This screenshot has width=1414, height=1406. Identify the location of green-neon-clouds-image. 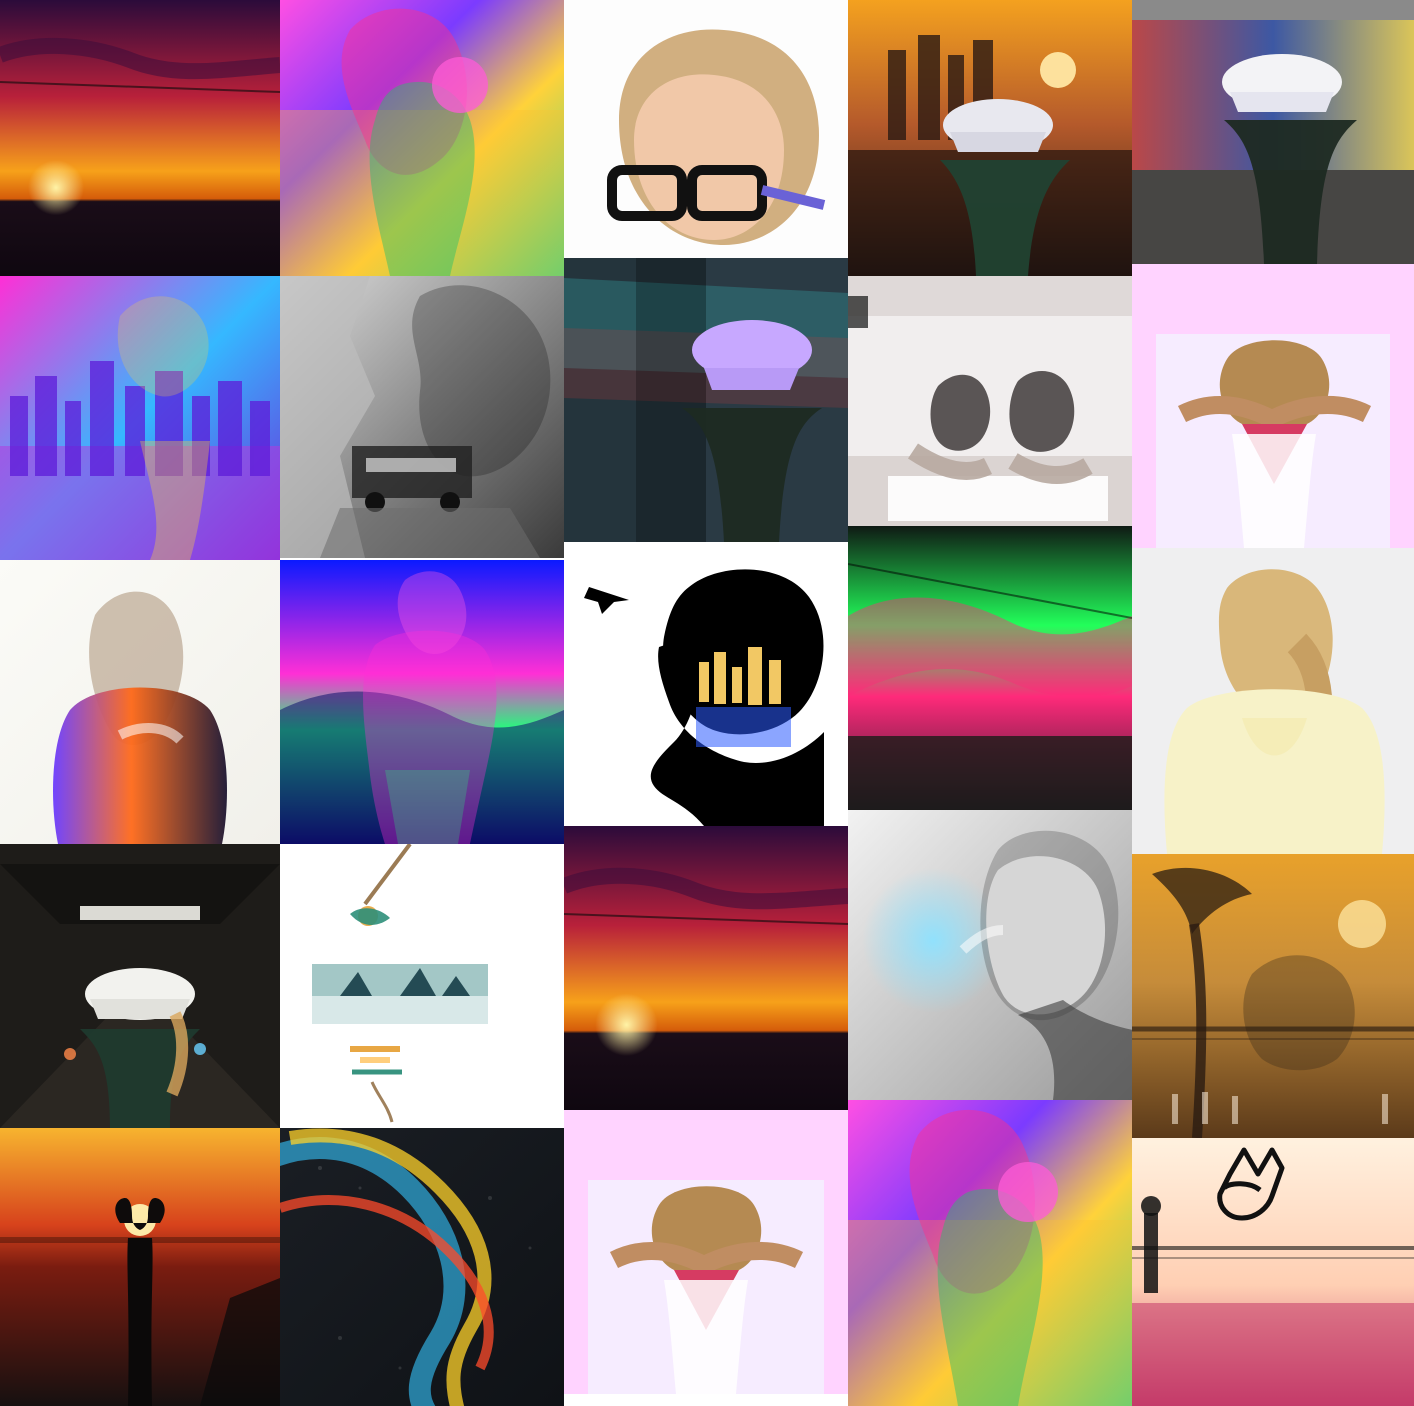
(990, 668).